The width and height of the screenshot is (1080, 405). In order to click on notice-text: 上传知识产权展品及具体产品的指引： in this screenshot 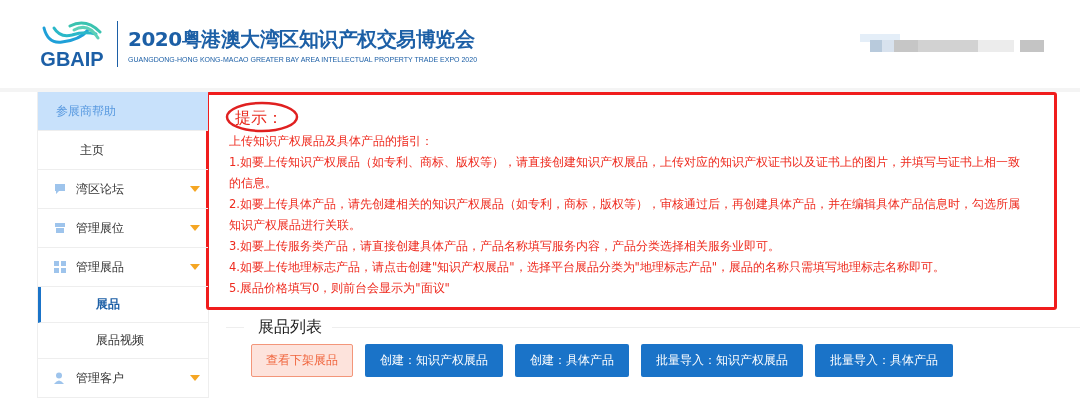, I will do `click(331, 141)`.